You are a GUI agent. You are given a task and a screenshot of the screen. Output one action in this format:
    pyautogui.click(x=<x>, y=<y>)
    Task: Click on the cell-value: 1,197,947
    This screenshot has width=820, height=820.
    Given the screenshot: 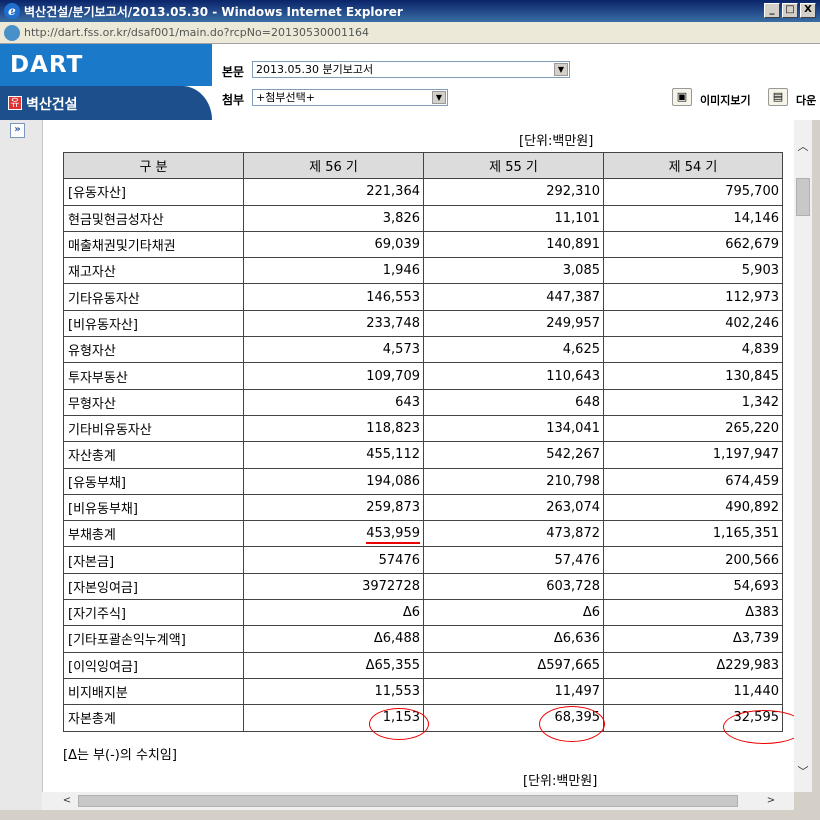 What is the action you would take?
    pyautogui.click(x=693, y=455)
    